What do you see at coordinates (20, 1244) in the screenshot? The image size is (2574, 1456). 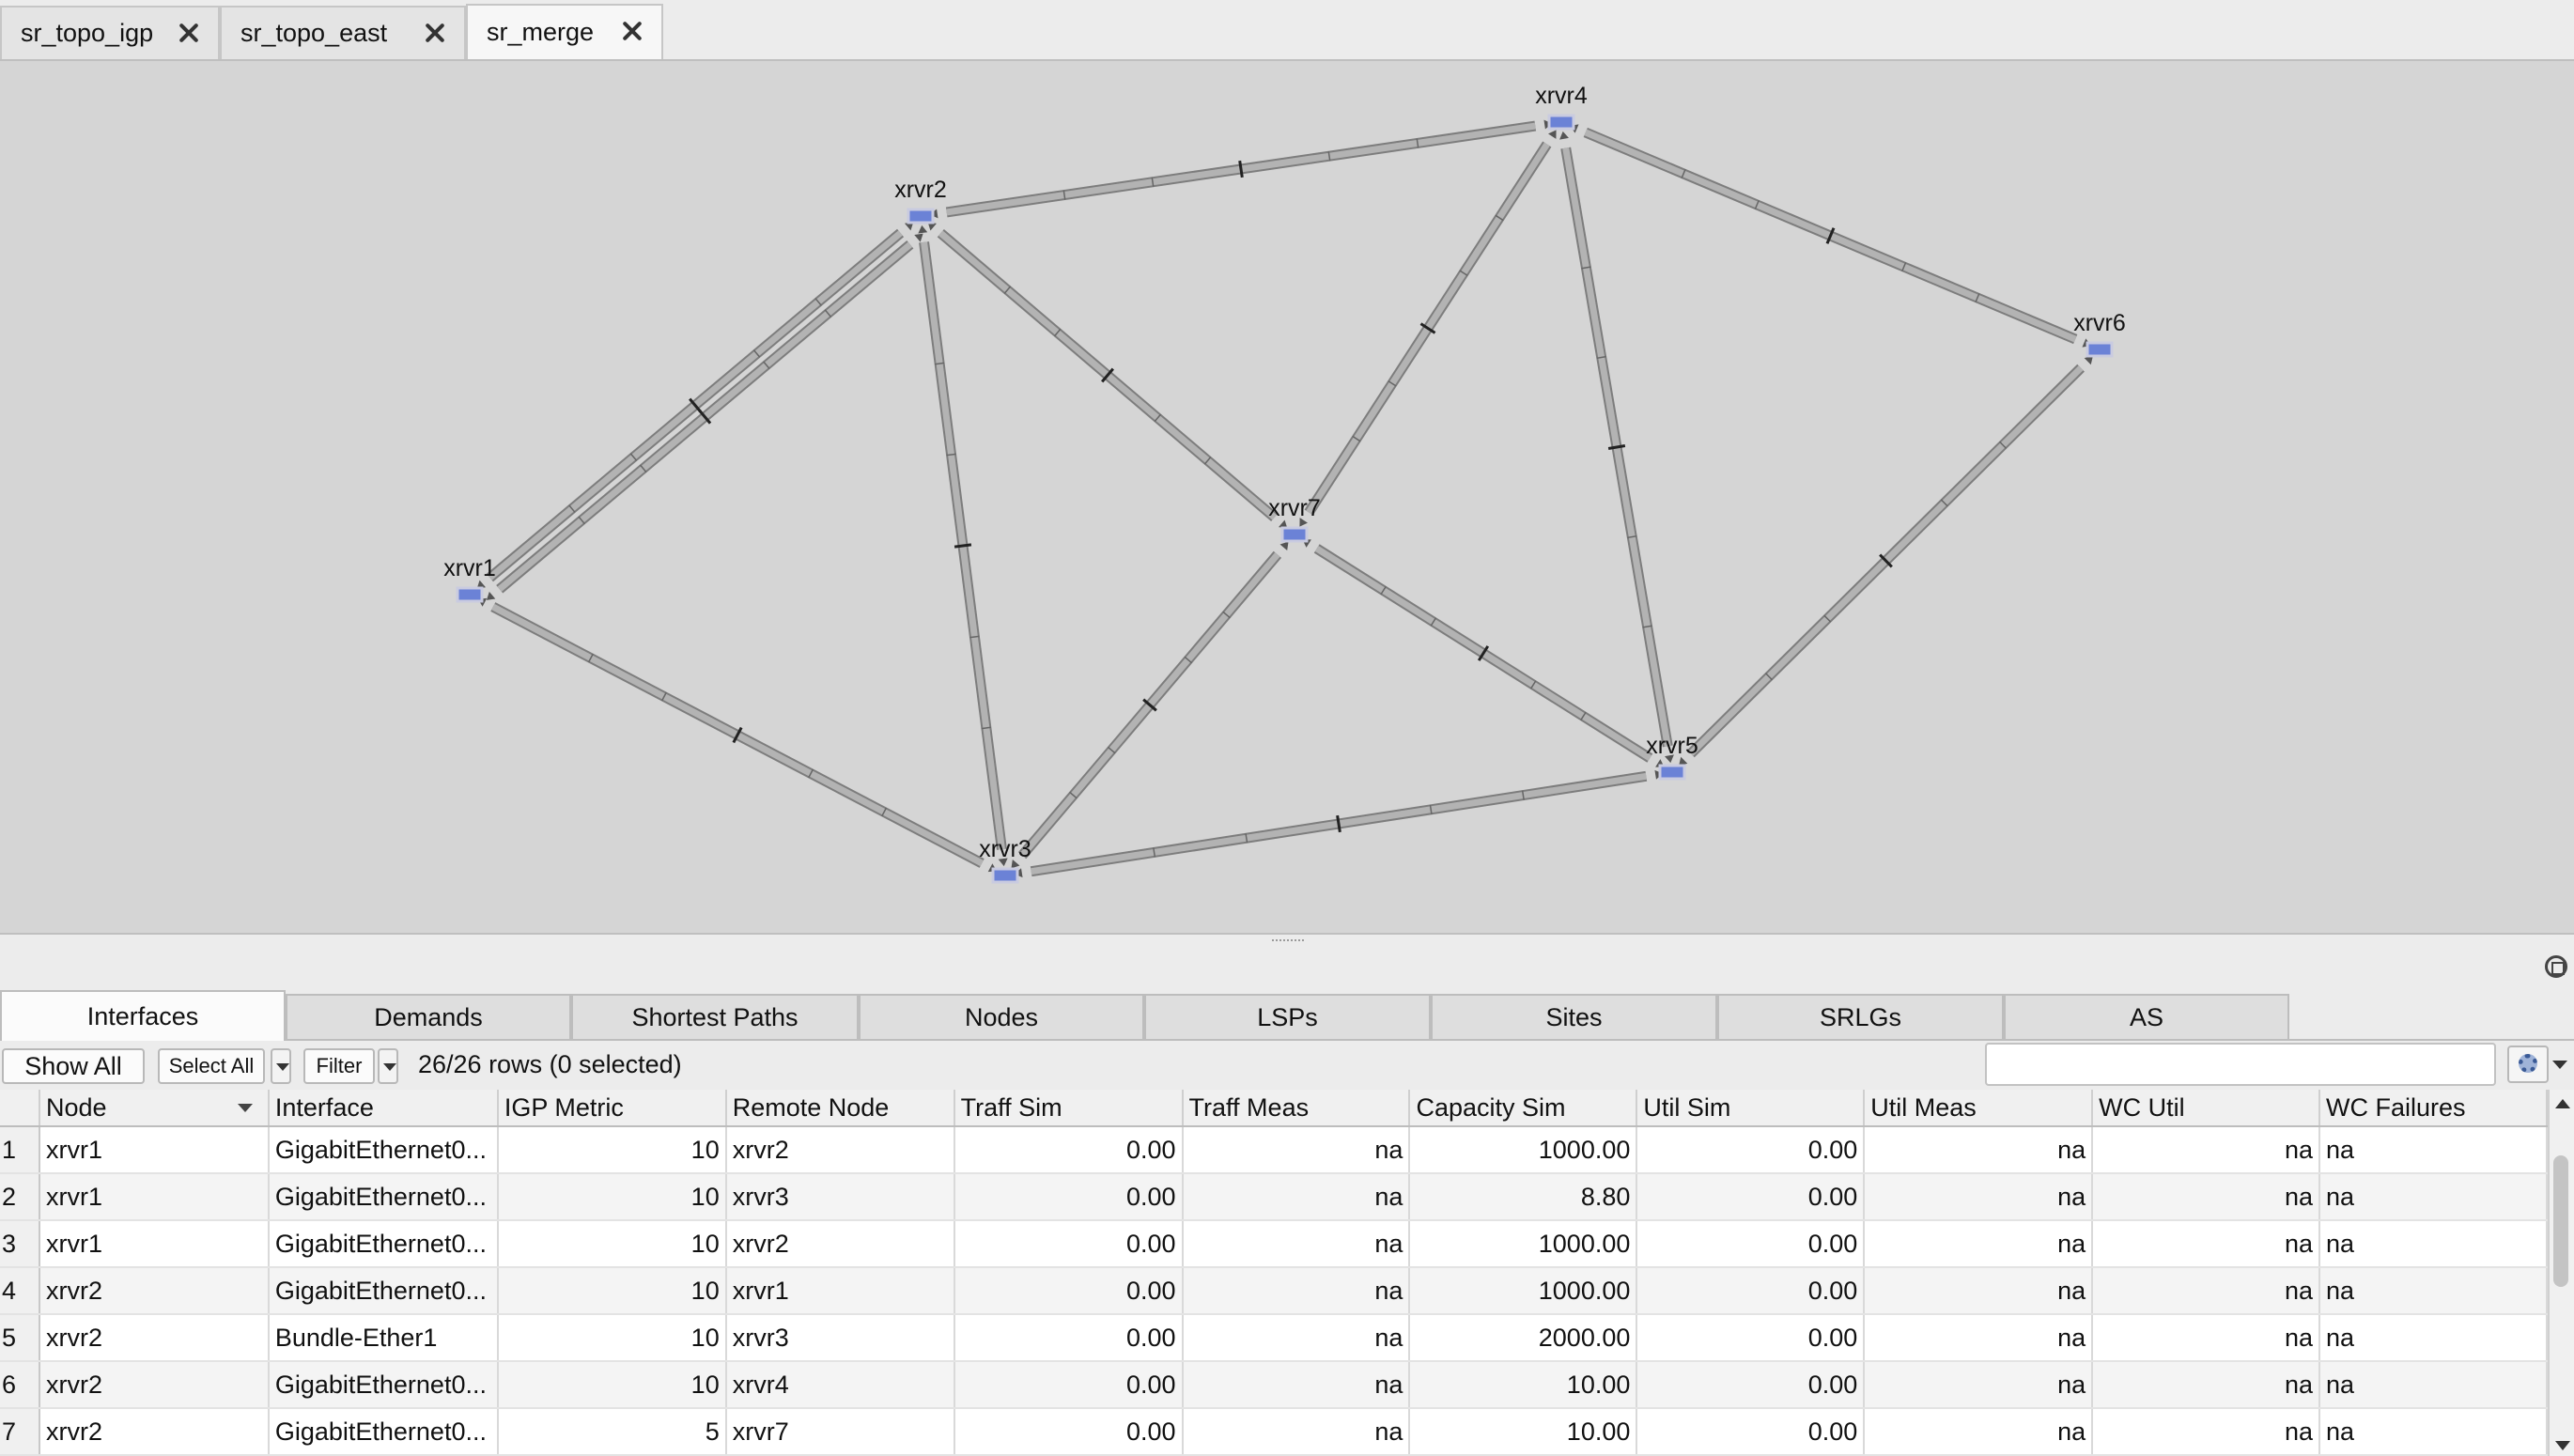 I see `row-number: 3` at bounding box center [20, 1244].